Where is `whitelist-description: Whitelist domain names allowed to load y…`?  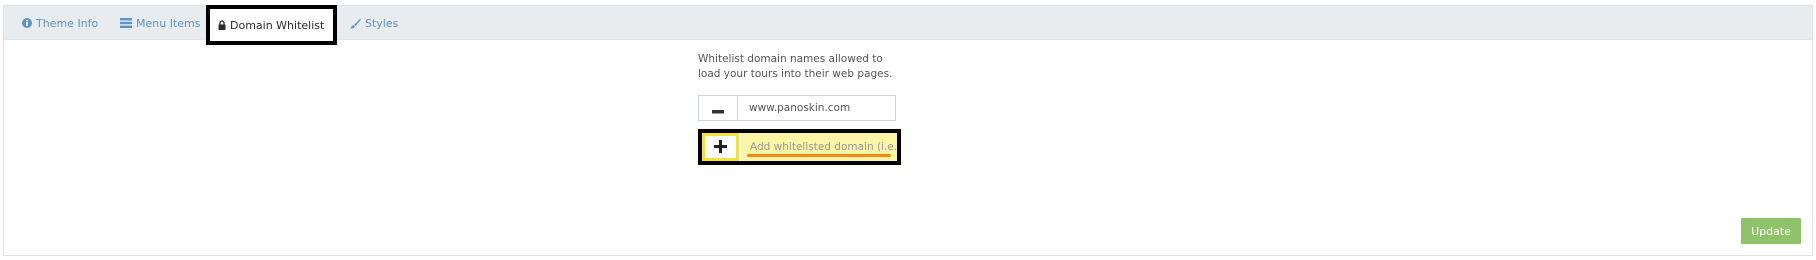 whitelist-description: Whitelist domain names allowed to load y… is located at coordinates (795, 66).